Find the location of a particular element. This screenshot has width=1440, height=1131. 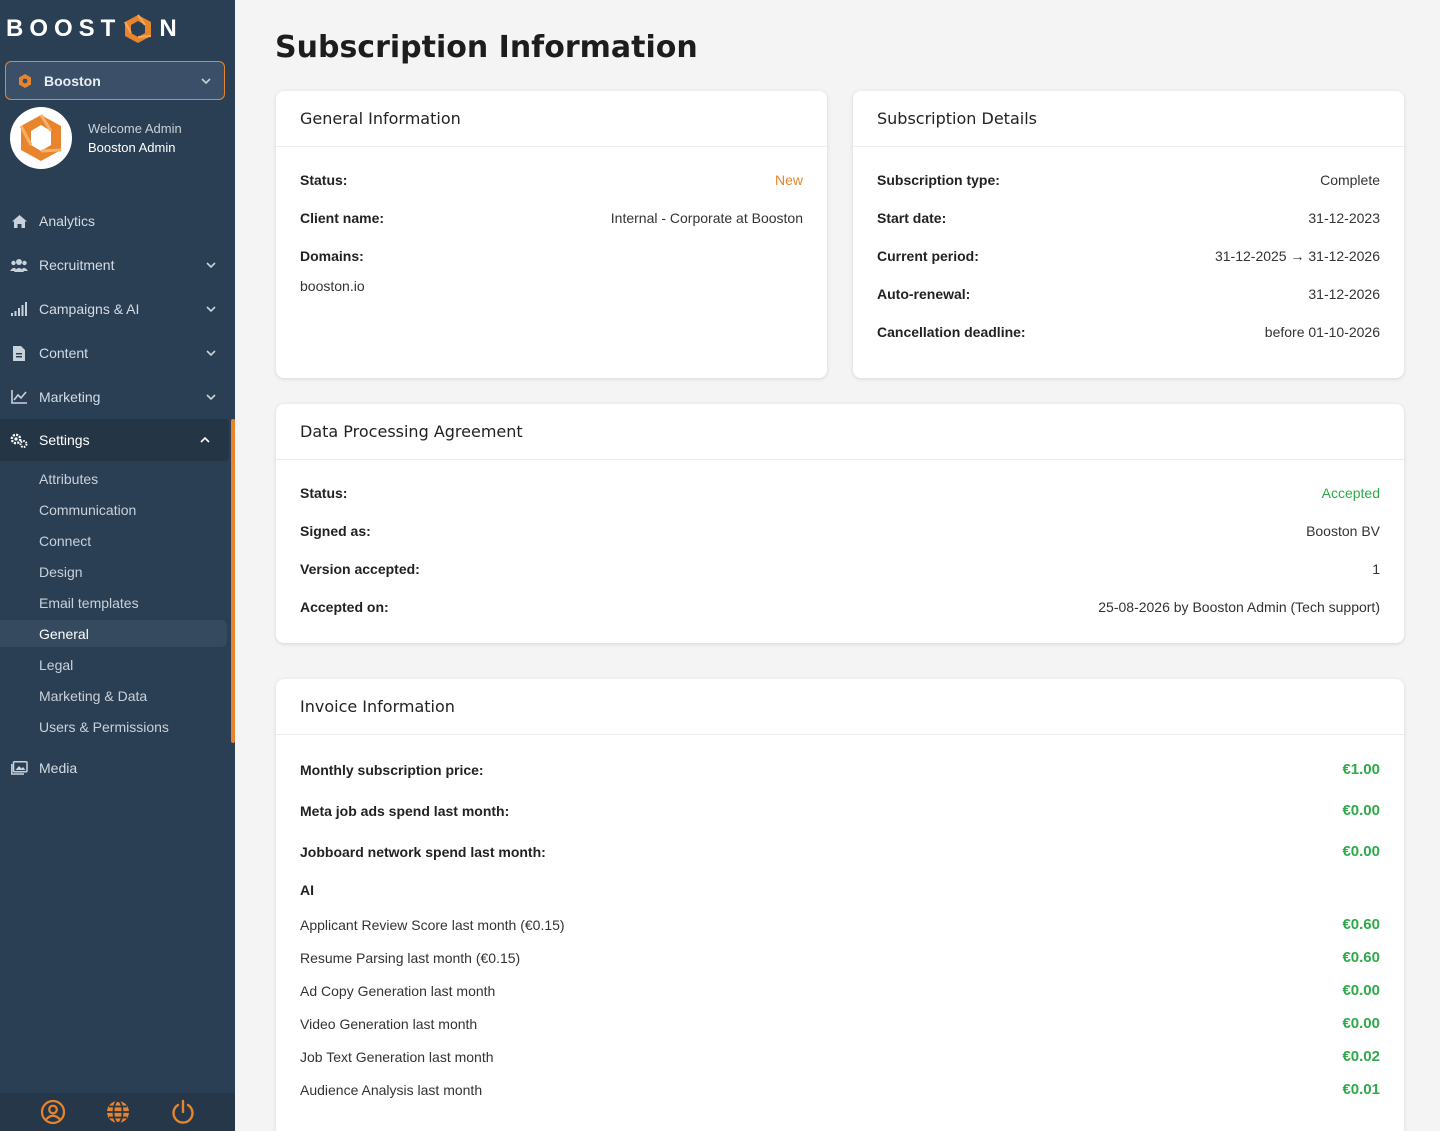

globe-icon is located at coordinates (118, 1112).